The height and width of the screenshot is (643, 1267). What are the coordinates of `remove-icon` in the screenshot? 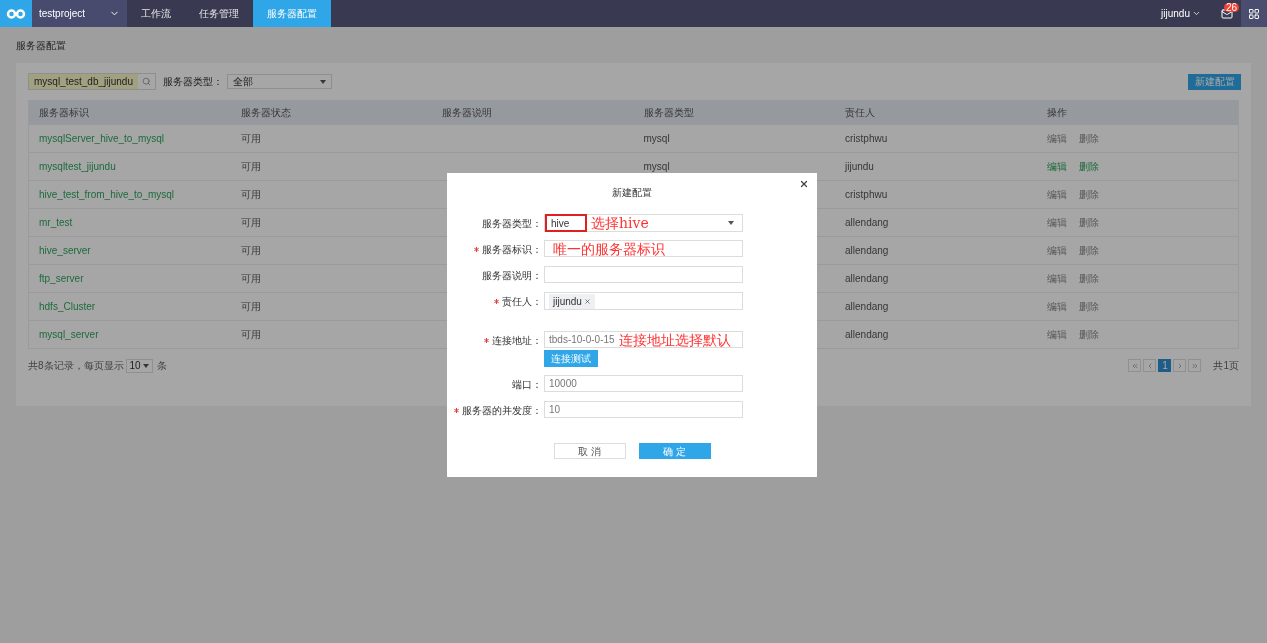 It's located at (587, 301).